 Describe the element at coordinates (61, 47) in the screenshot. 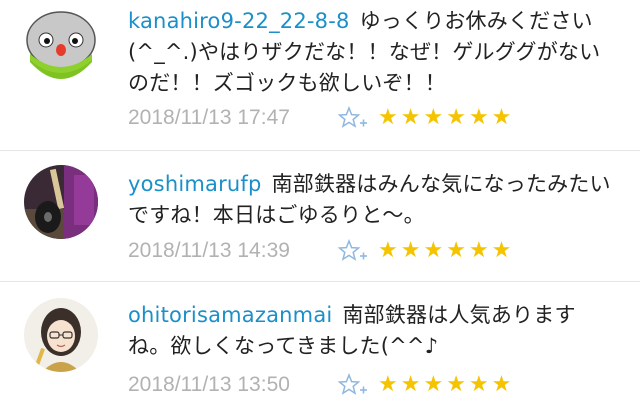

I see `cartoon-face-avatar` at that location.